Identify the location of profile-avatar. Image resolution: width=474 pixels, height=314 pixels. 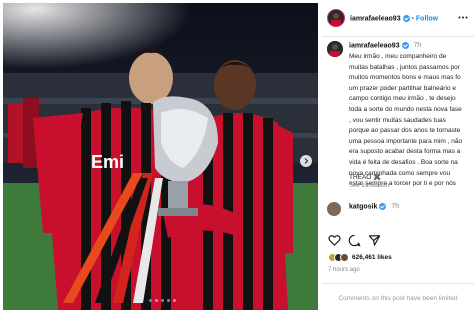
(336, 18).